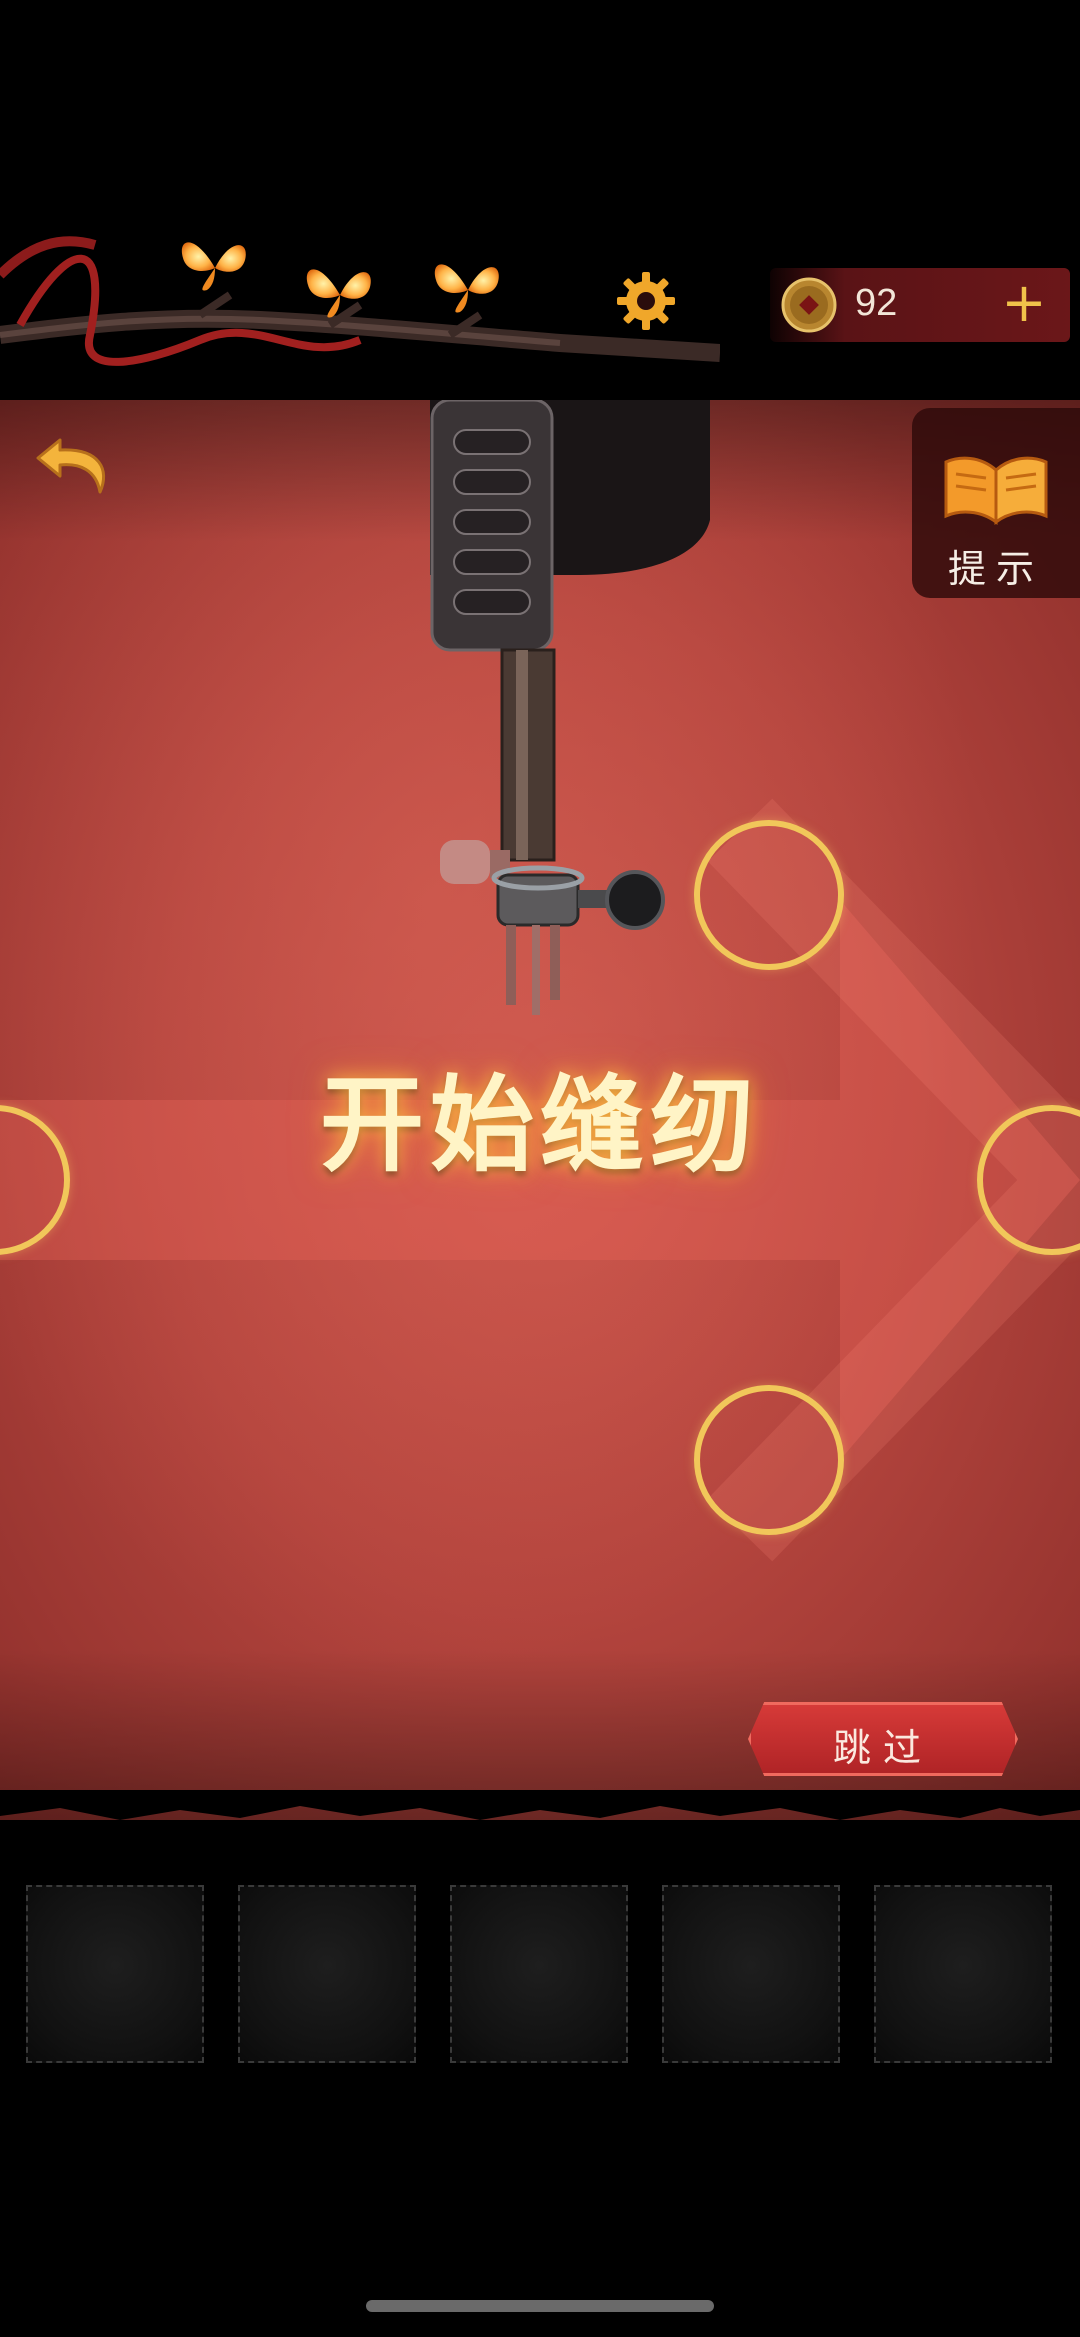 Image resolution: width=1080 pixels, height=2337 pixels. Describe the element at coordinates (876, 303) in the screenshot. I see `coin-value: 92` at that location.